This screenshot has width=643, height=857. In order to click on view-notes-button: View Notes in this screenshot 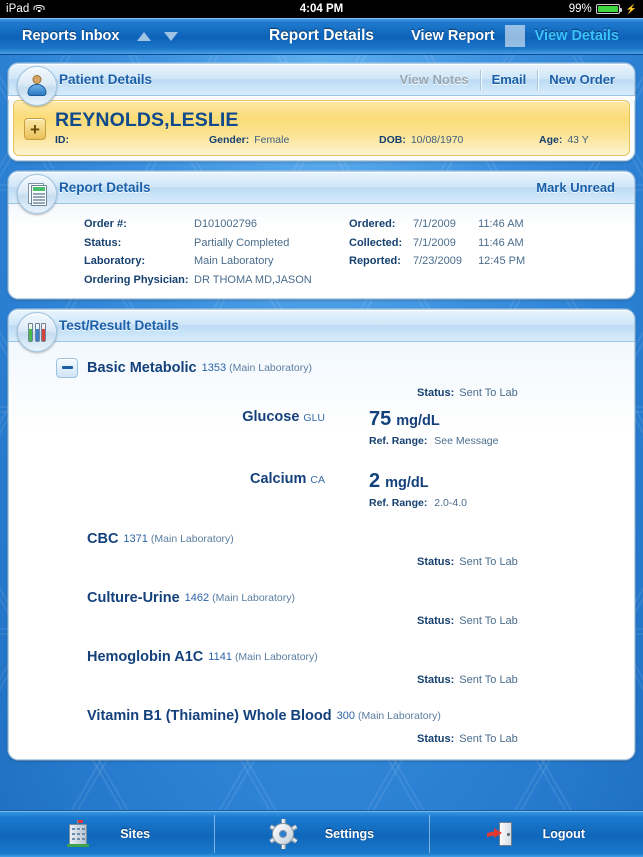, I will do `click(433, 79)`.